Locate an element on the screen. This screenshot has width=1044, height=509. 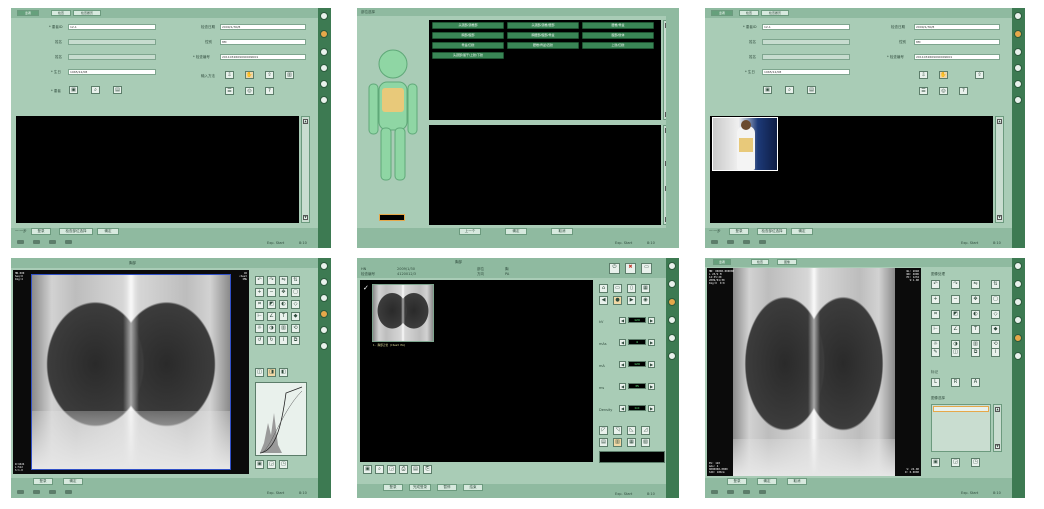
confirm-button: 确定 is located at coordinates (802, 231).